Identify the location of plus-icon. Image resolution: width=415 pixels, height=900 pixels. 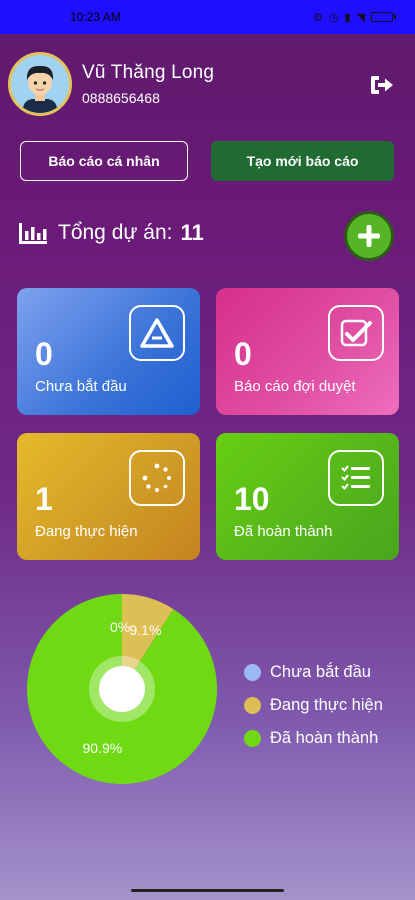
(369, 236).